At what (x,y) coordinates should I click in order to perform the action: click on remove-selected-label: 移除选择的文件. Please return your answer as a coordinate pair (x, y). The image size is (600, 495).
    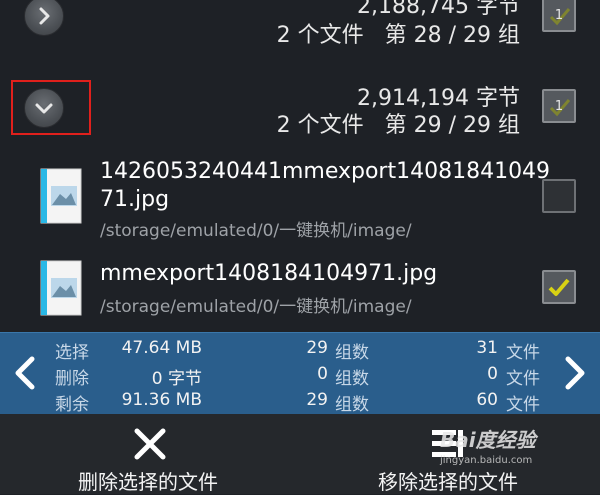
    Looking at the image, I should click on (448, 482).